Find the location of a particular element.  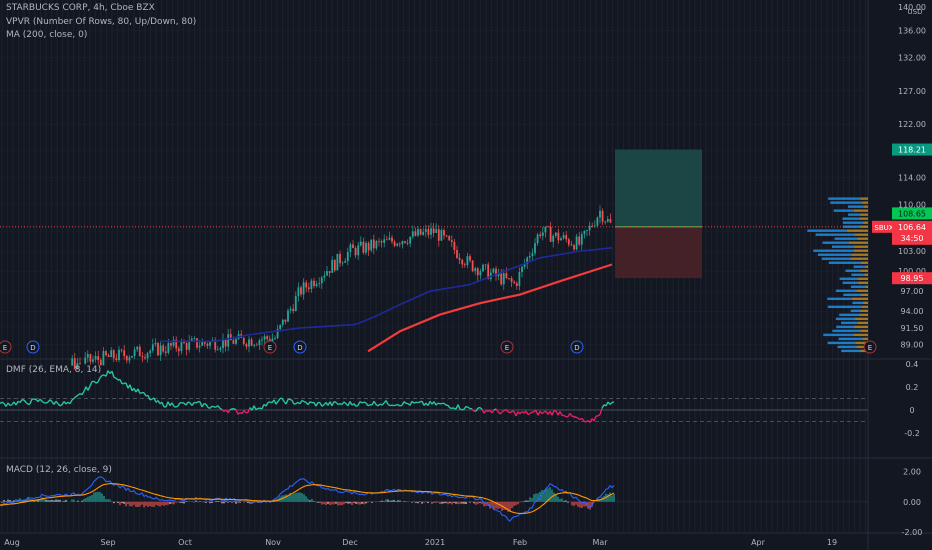

time-label: Apr is located at coordinates (758, 542).